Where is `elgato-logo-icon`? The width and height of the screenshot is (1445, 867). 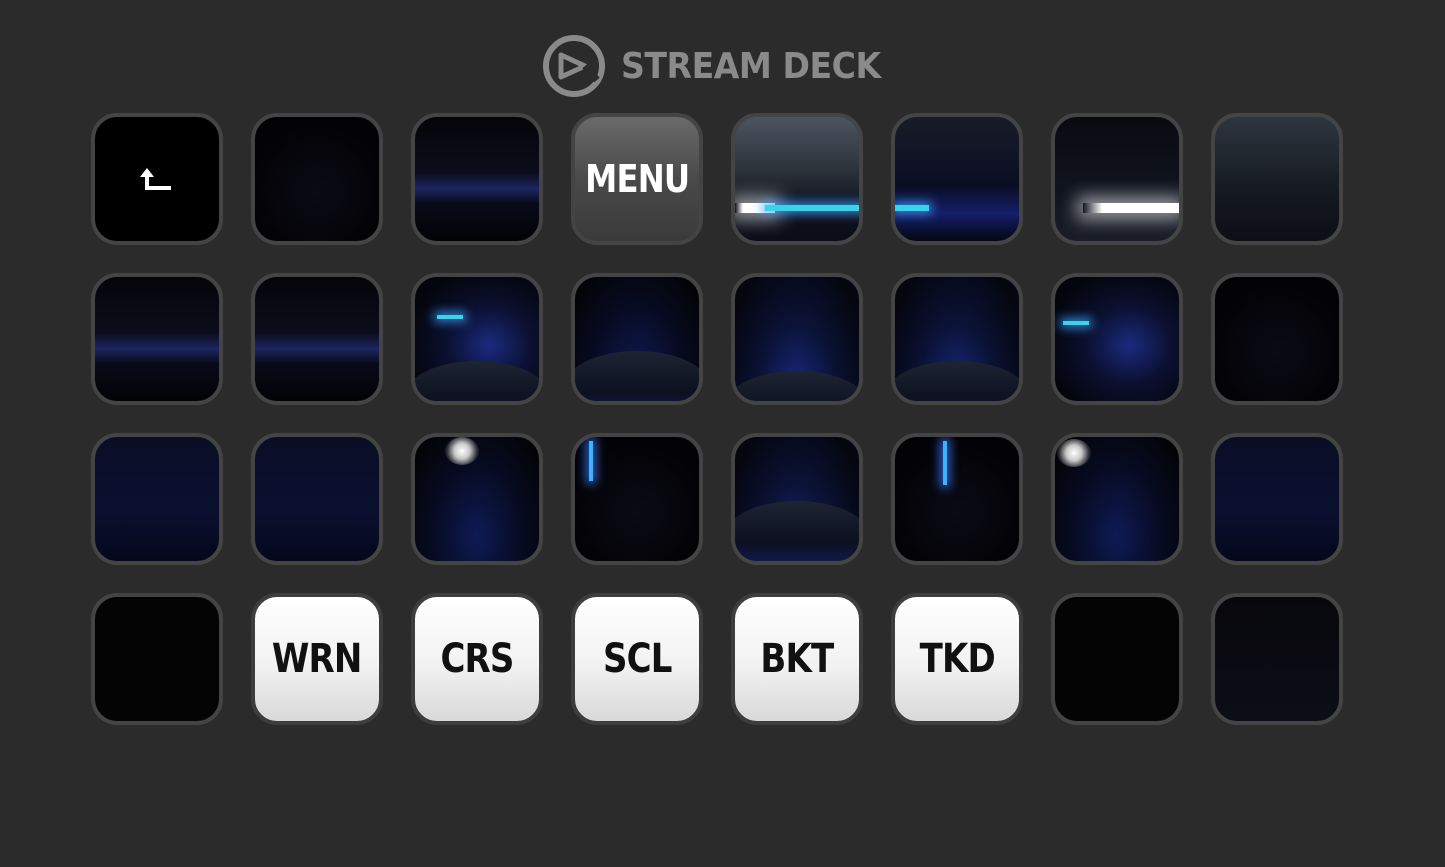 elgato-logo-icon is located at coordinates (574, 66).